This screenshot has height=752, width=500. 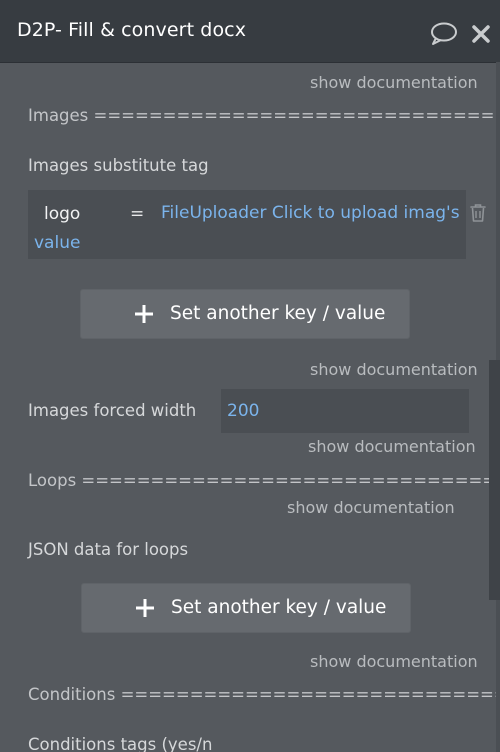 What do you see at coordinates (120, 743) in the screenshot?
I see `conditions-tags-label: Conditions tags (yes/n` at bounding box center [120, 743].